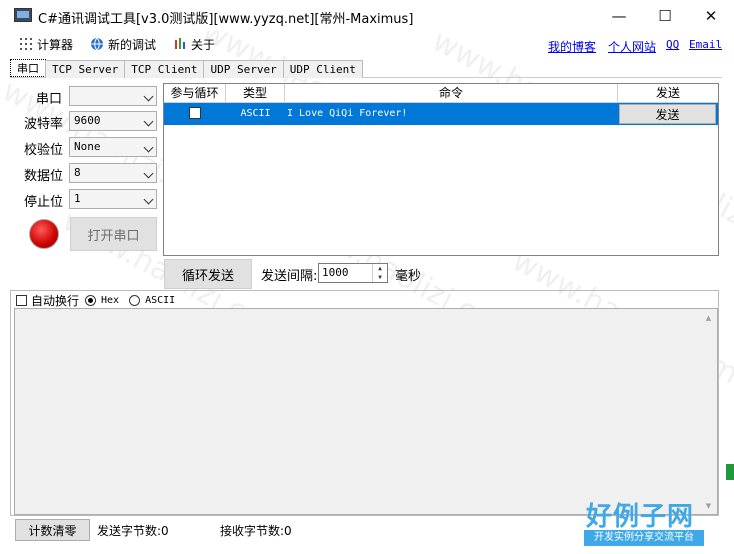 The height and width of the screenshot is (554, 734). I want to click on maximize-button: ☐, so click(665, 15).